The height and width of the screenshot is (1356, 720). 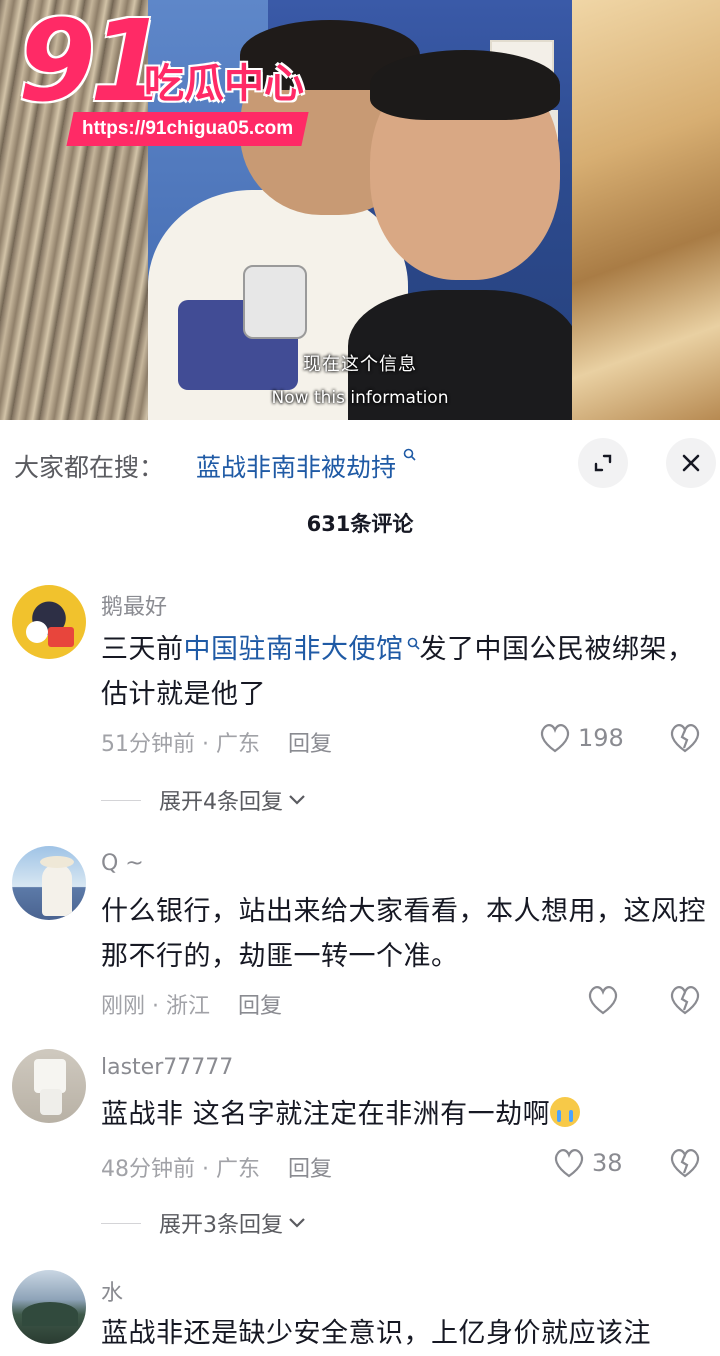 I want to click on close-icon, so click(x=691, y=463).